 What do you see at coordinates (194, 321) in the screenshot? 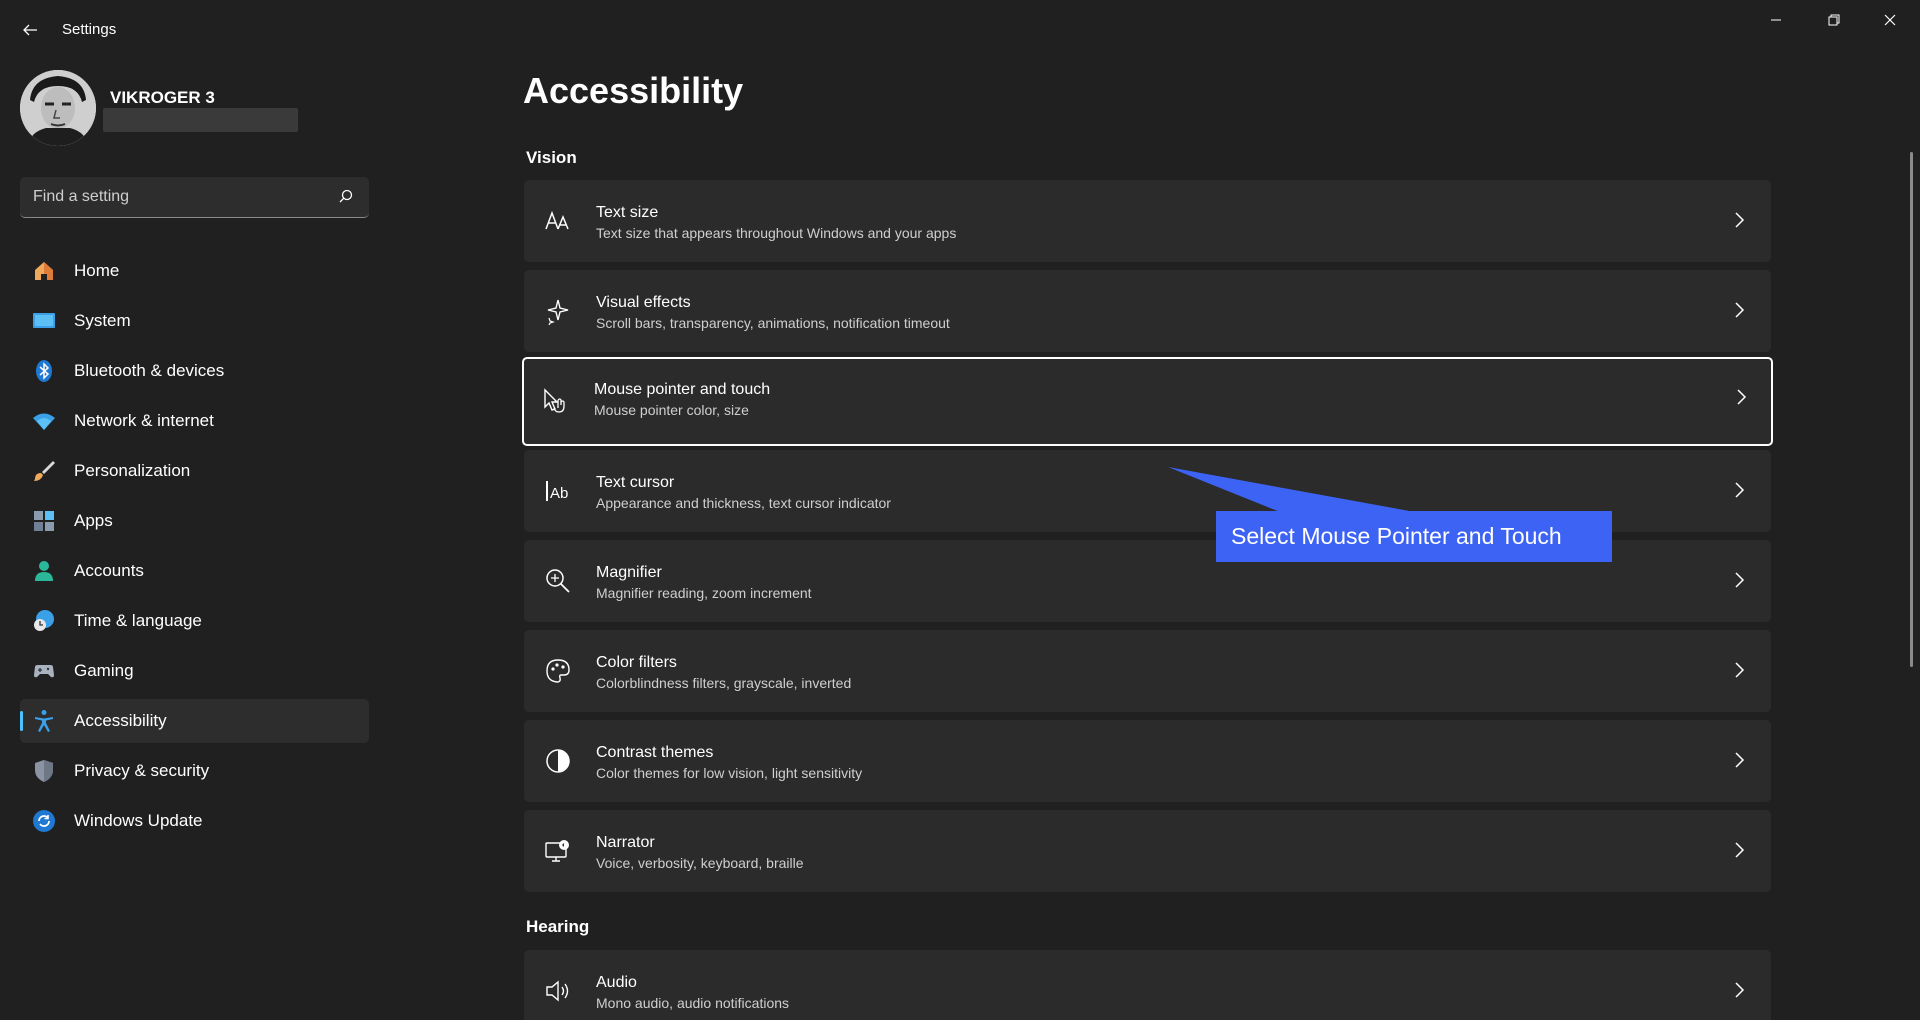
I see `sidebar-item-system: System` at bounding box center [194, 321].